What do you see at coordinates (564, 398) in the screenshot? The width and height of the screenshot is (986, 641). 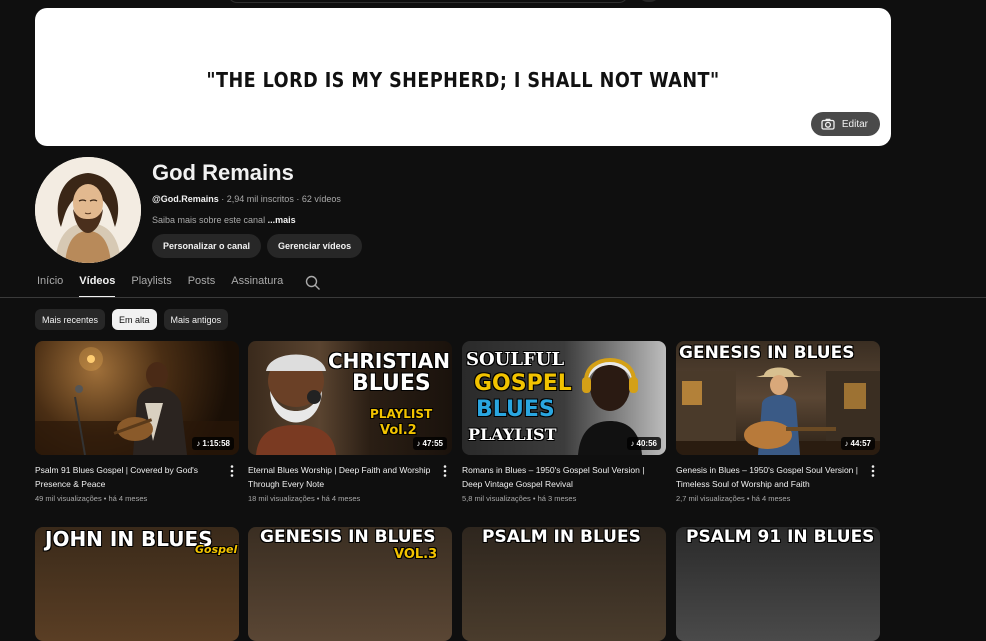 I see `video-thumbnail: SOULFUL GOSPEL BLUES PLAYLIST ♪ 40:56` at bounding box center [564, 398].